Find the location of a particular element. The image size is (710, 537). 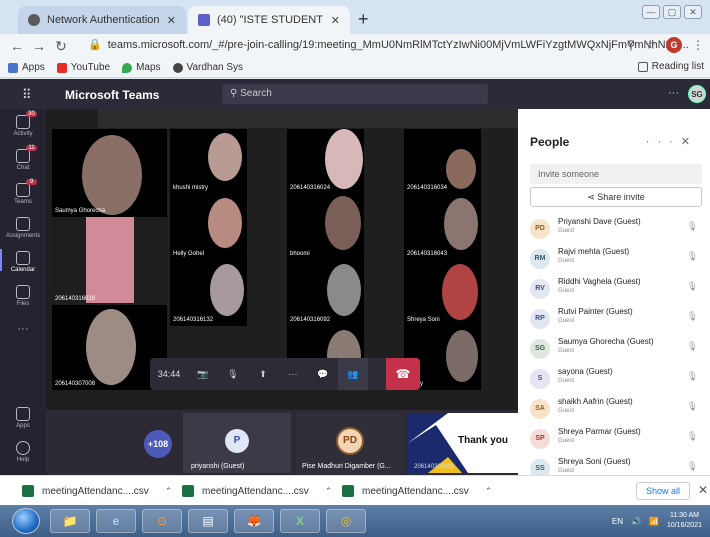

clock: 11:30 AM 10/16/2021 is located at coordinates (684, 521).